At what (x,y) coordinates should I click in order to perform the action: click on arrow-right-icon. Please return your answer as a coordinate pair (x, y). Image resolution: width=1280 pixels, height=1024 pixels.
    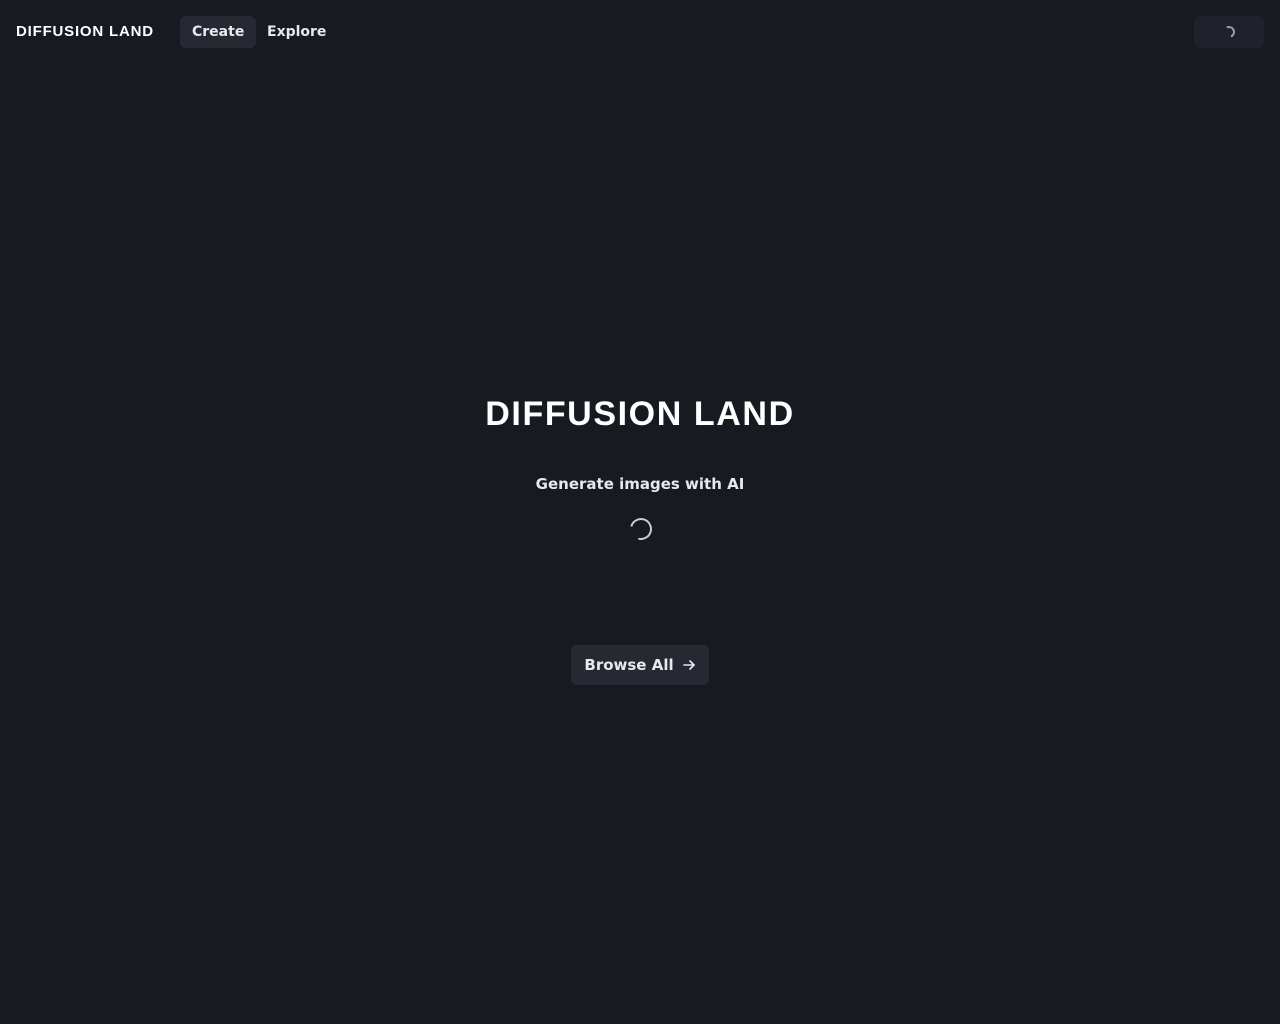
    Looking at the image, I should click on (688, 665).